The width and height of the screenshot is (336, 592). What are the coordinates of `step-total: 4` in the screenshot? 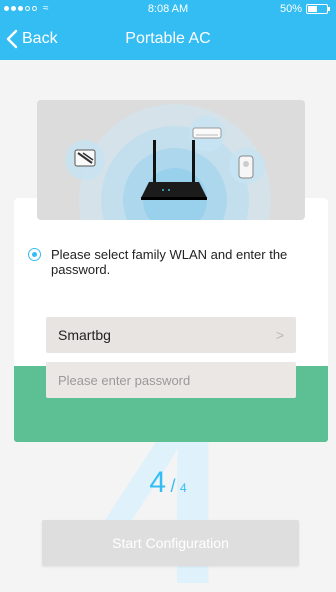 It's located at (183, 488).